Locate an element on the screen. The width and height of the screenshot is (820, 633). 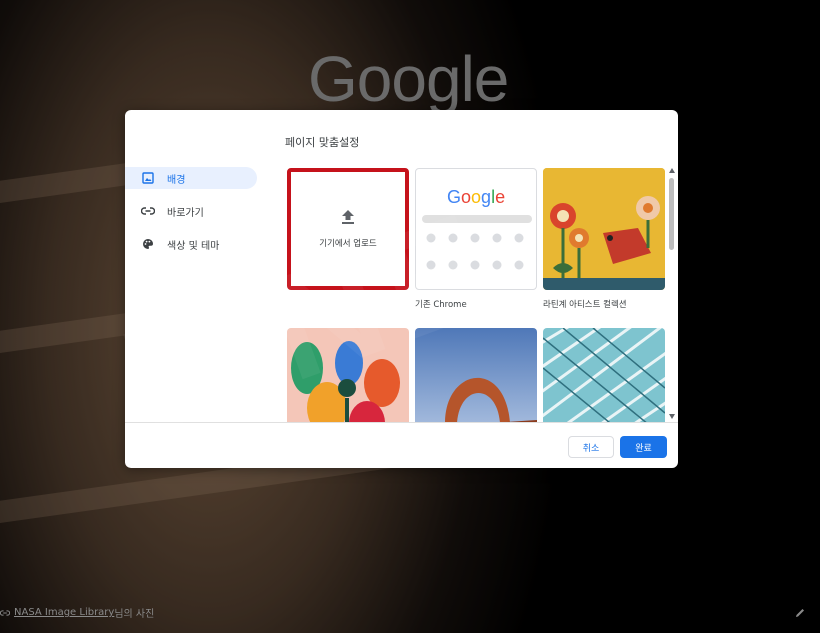
nav-label: 색상 및 테마 is located at coordinates (193, 246).